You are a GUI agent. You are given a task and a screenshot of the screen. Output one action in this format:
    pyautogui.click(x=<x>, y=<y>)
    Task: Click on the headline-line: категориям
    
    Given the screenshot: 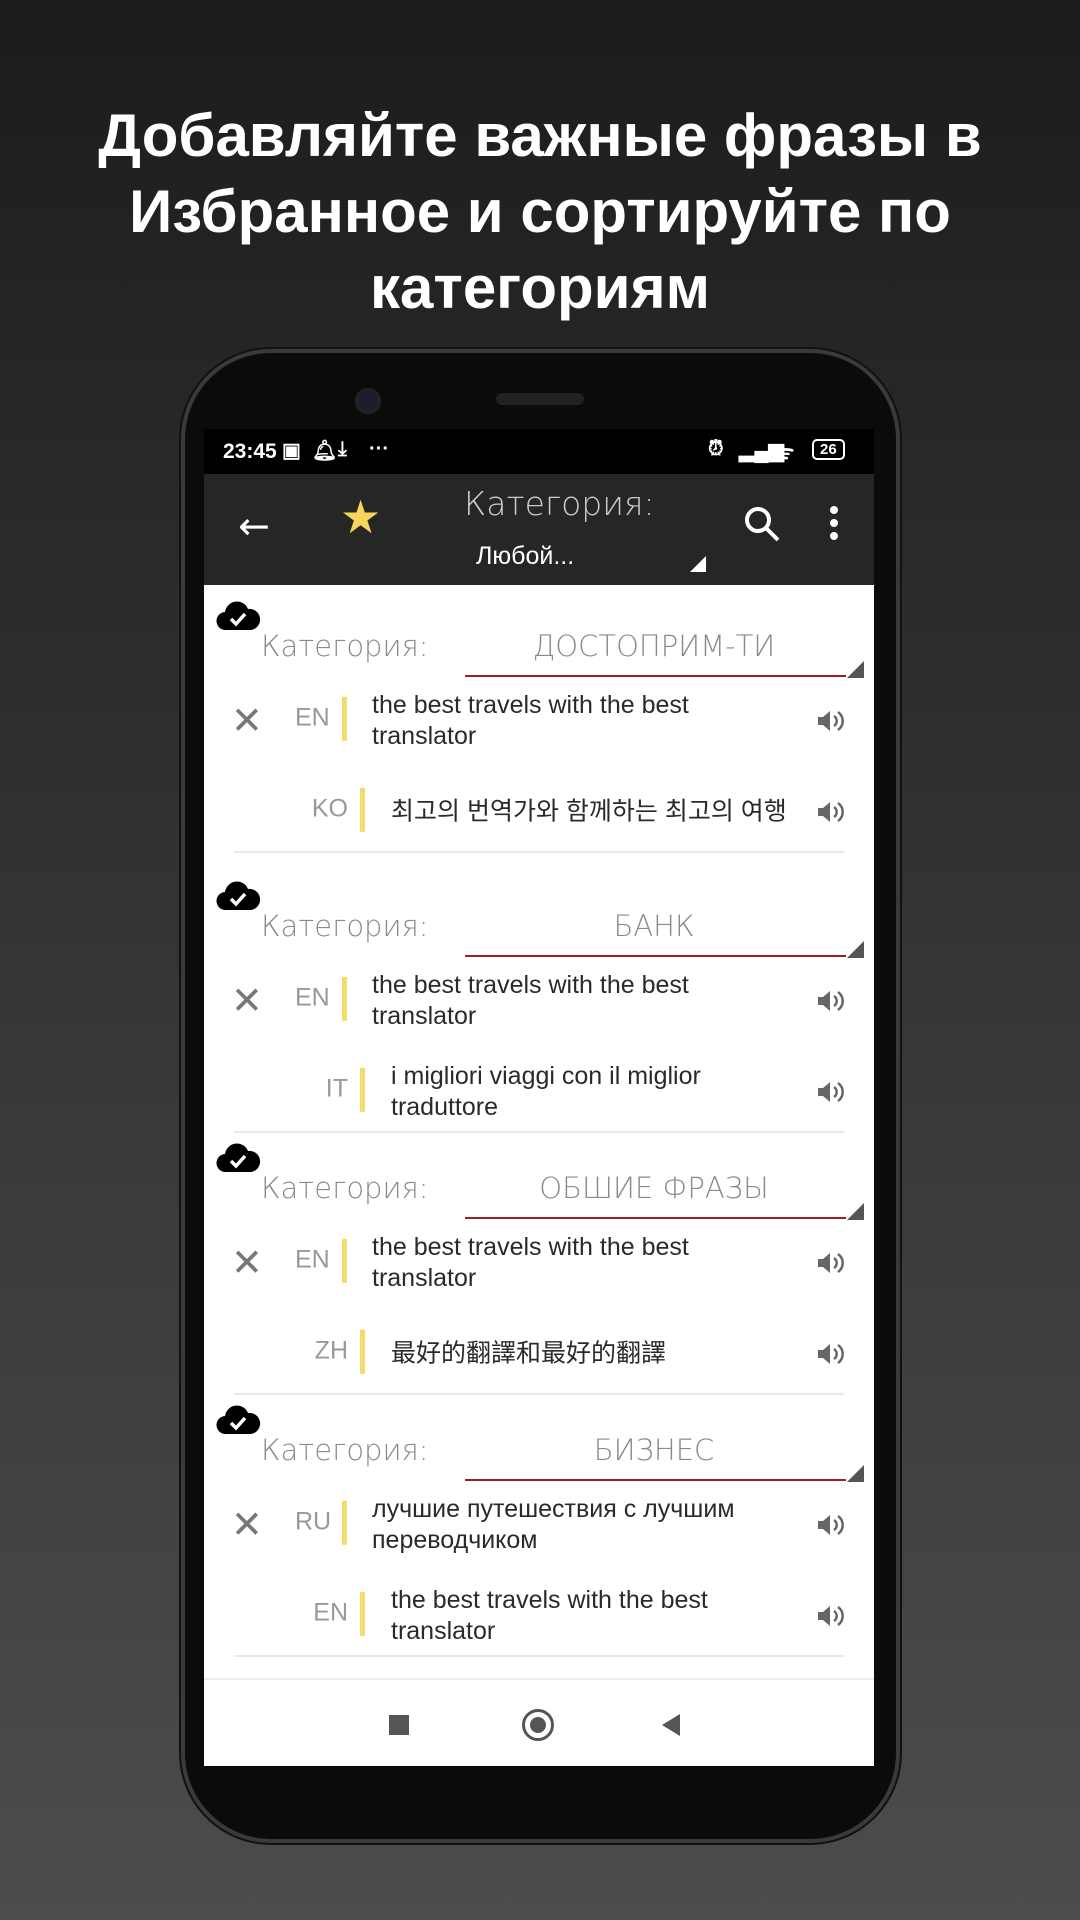 What is the action you would take?
    pyautogui.click(x=540, y=287)
    